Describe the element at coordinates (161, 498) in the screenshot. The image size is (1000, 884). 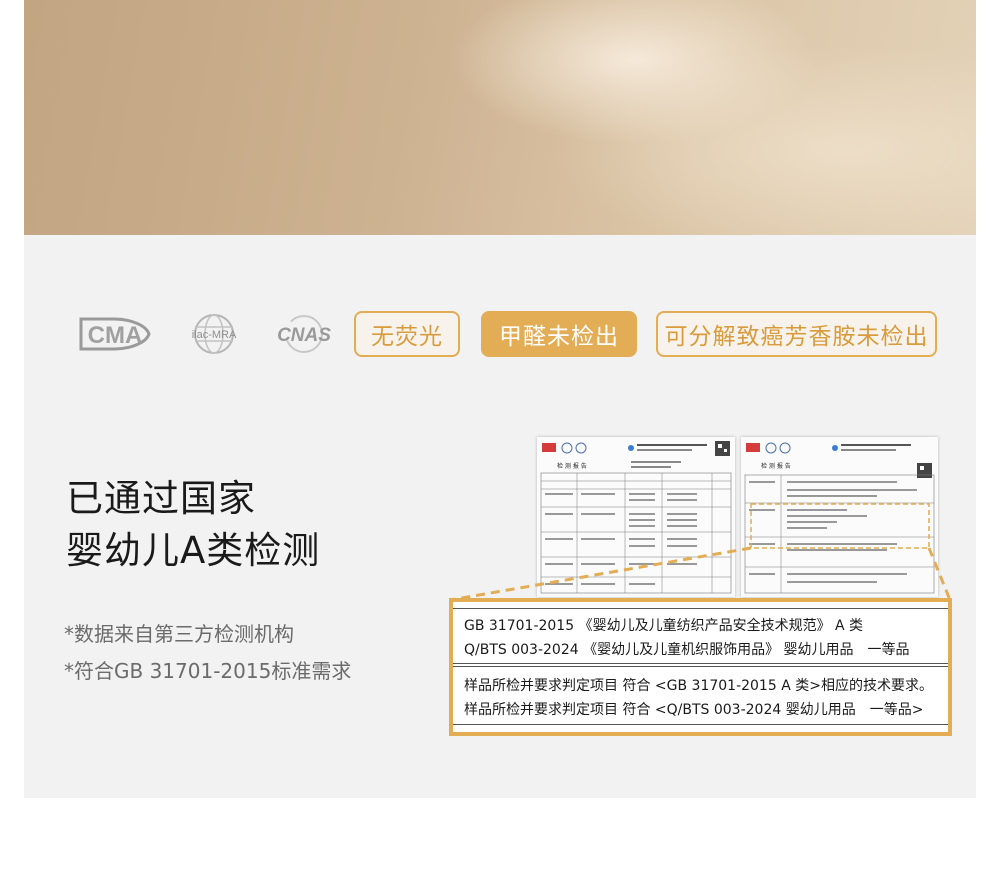
I see `headline-line-1: 已通过国家` at that location.